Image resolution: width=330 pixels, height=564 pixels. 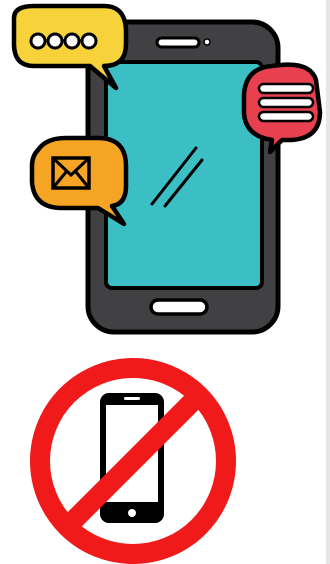 What do you see at coordinates (207, 42) in the screenshot?
I see `phone-camera` at bounding box center [207, 42].